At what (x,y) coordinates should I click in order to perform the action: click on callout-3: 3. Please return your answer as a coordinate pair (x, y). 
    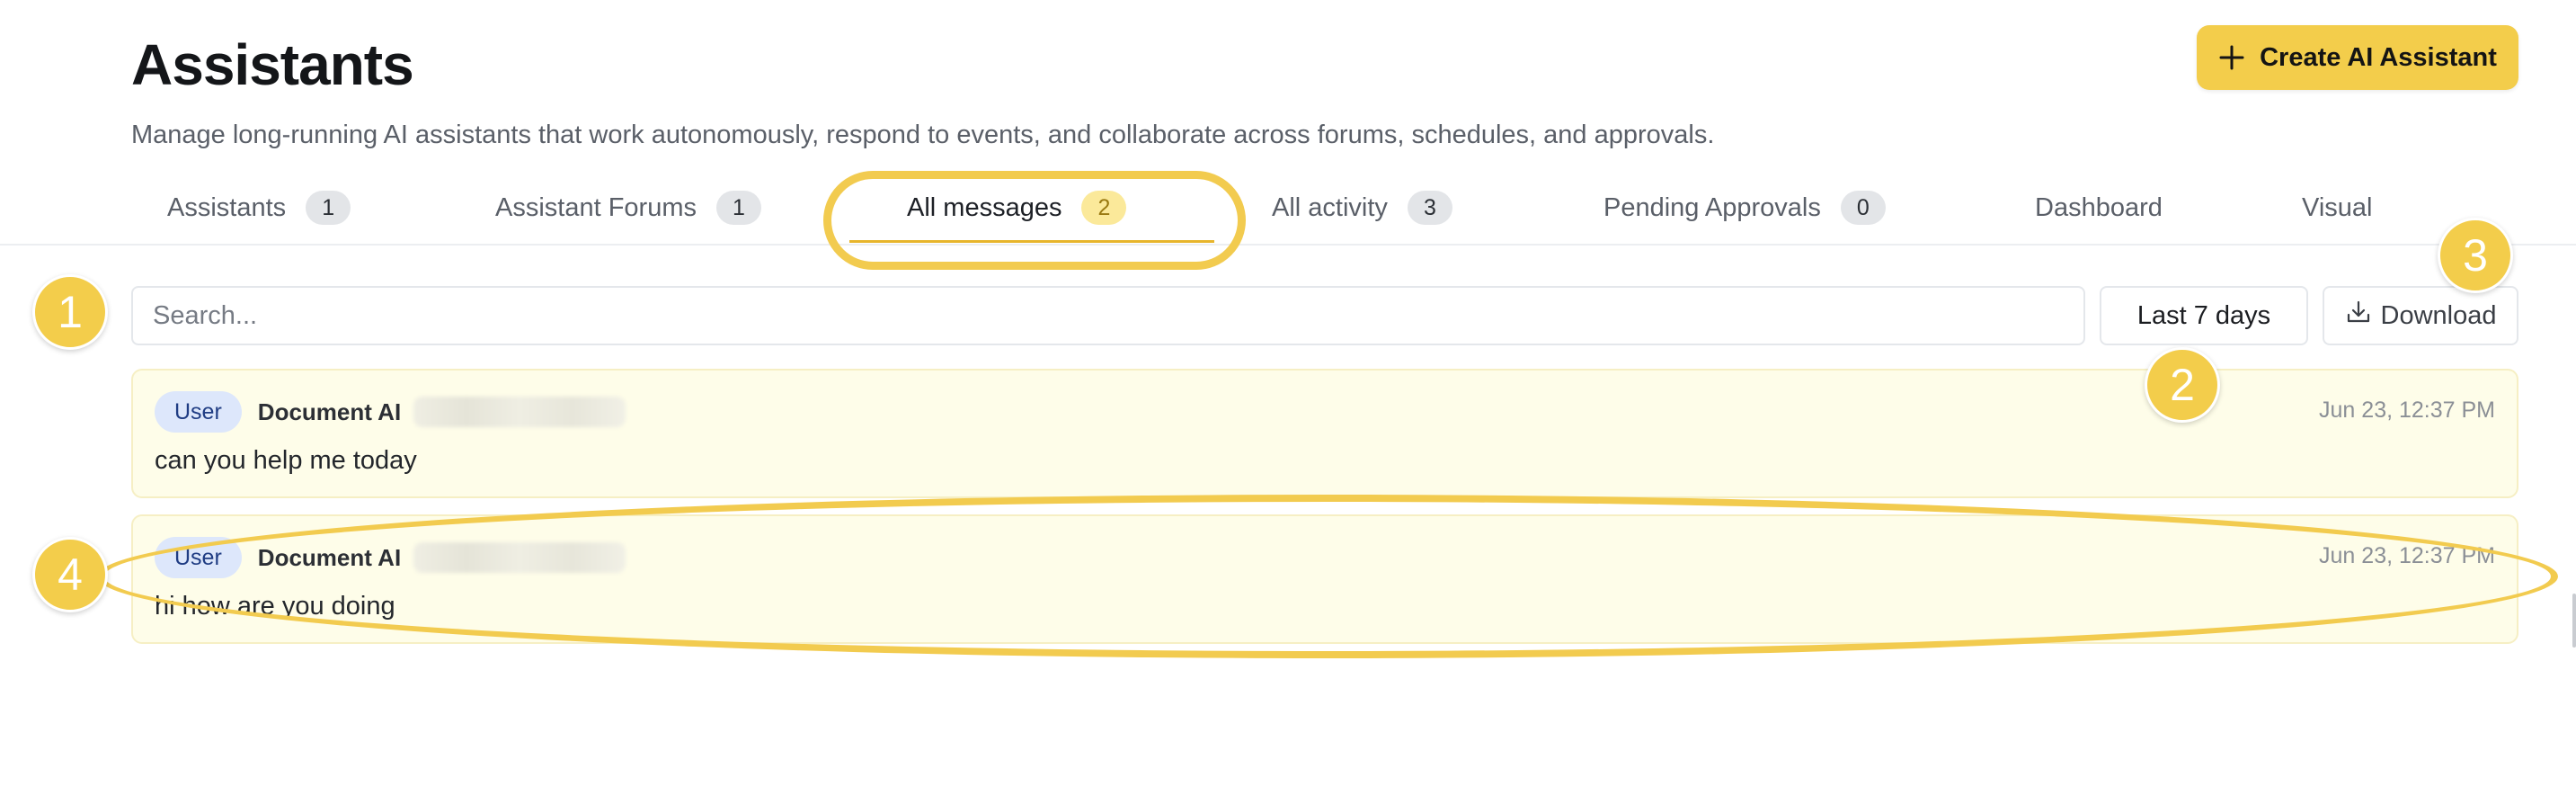
    Looking at the image, I should click on (2475, 255).